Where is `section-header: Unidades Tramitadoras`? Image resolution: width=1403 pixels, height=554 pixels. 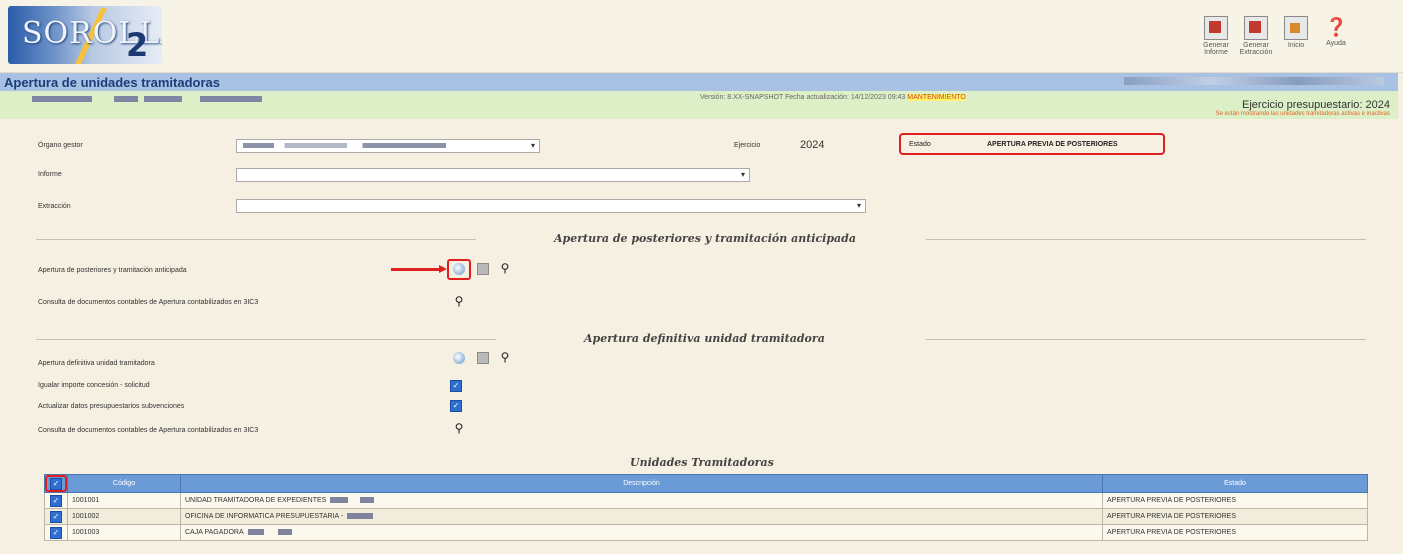
section-header: Unidades Tramitadoras is located at coordinates (701, 463).